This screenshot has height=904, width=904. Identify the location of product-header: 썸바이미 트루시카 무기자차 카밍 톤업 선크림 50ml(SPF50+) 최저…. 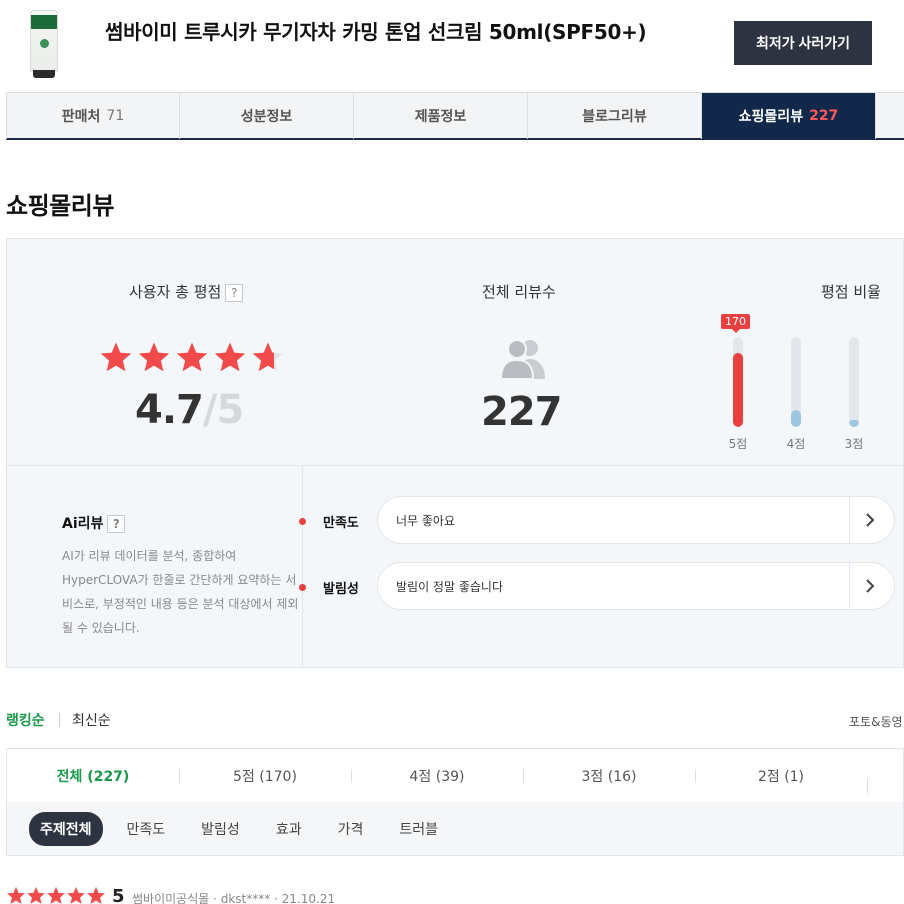
(452, 46).